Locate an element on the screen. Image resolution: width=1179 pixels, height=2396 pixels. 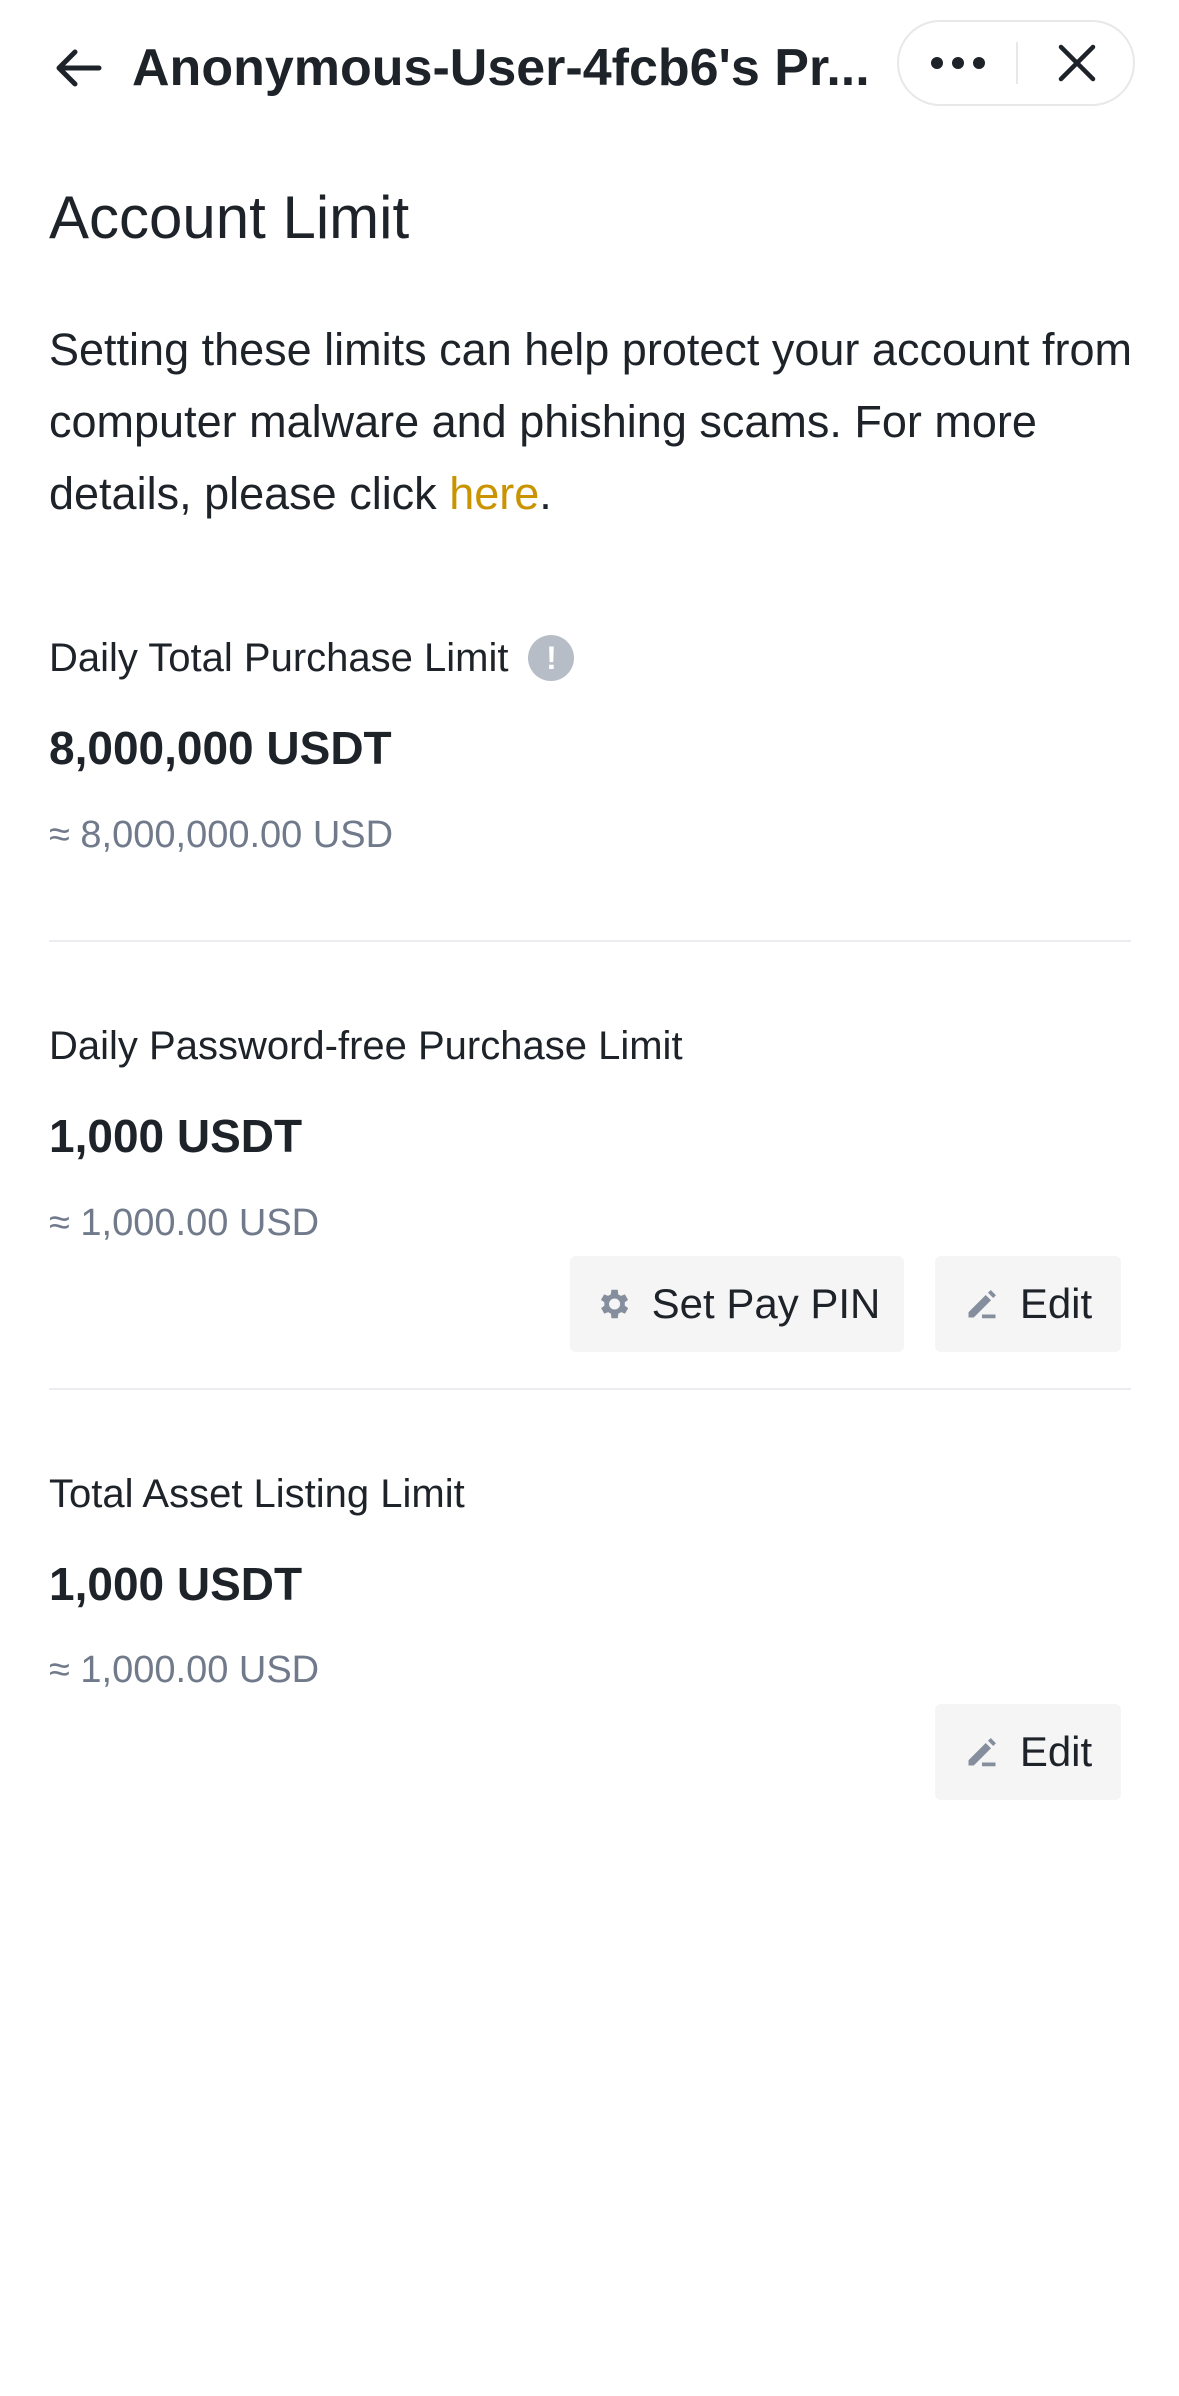
daily-total-purchase-amount: 8,000,000 USDT is located at coordinates (220, 748).